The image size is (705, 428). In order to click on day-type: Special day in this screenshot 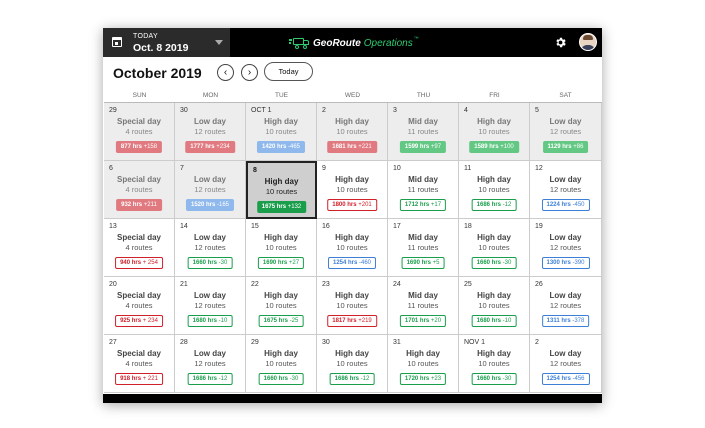, I will do `click(139, 353)`.